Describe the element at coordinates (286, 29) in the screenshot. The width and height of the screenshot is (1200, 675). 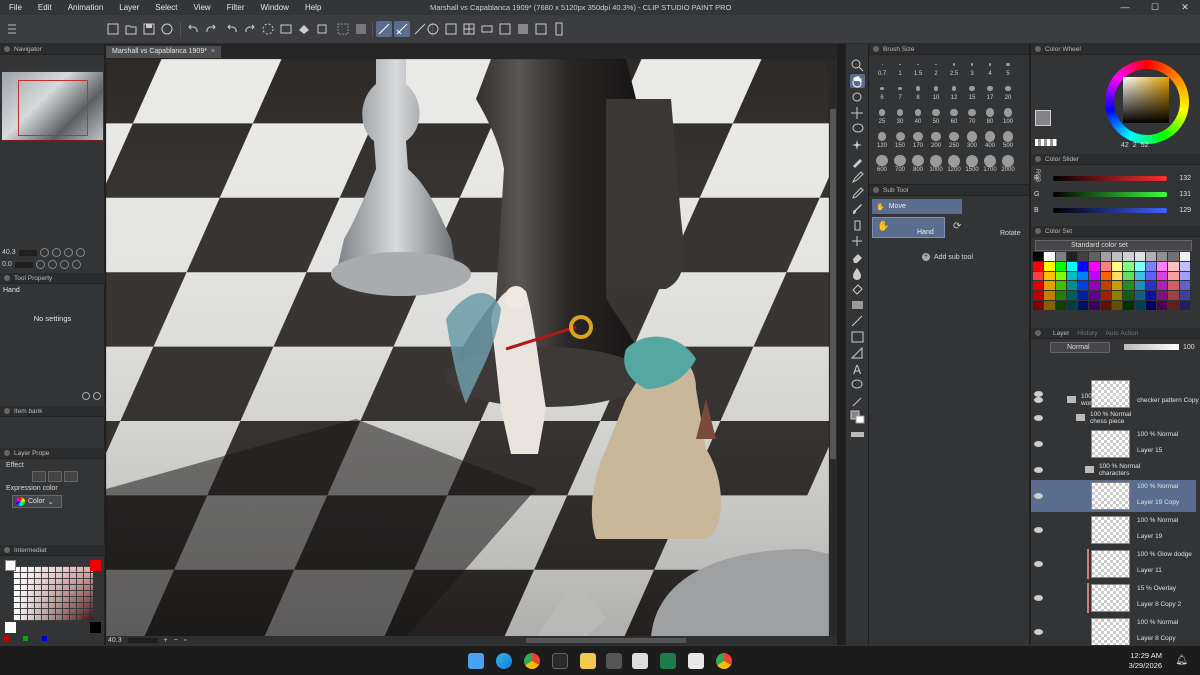
I see `clear-icon` at that location.